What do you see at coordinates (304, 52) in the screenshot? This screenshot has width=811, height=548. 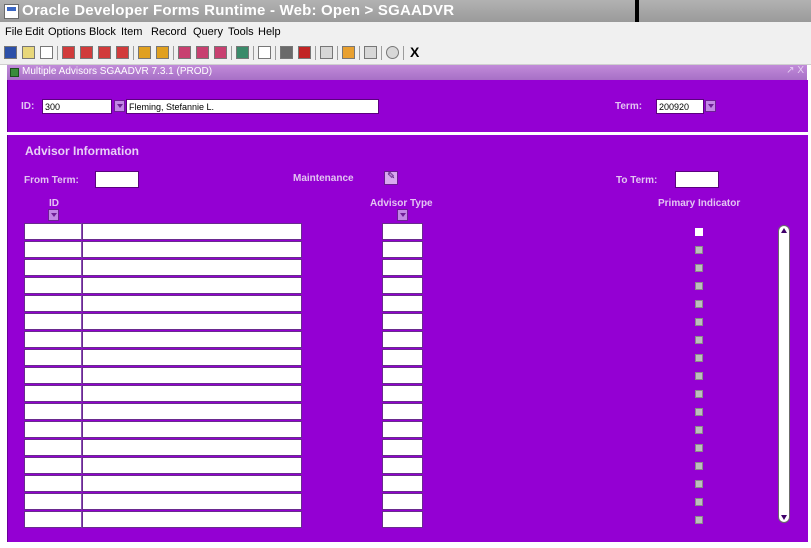 I see `clear-icon` at bounding box center [304, 52].